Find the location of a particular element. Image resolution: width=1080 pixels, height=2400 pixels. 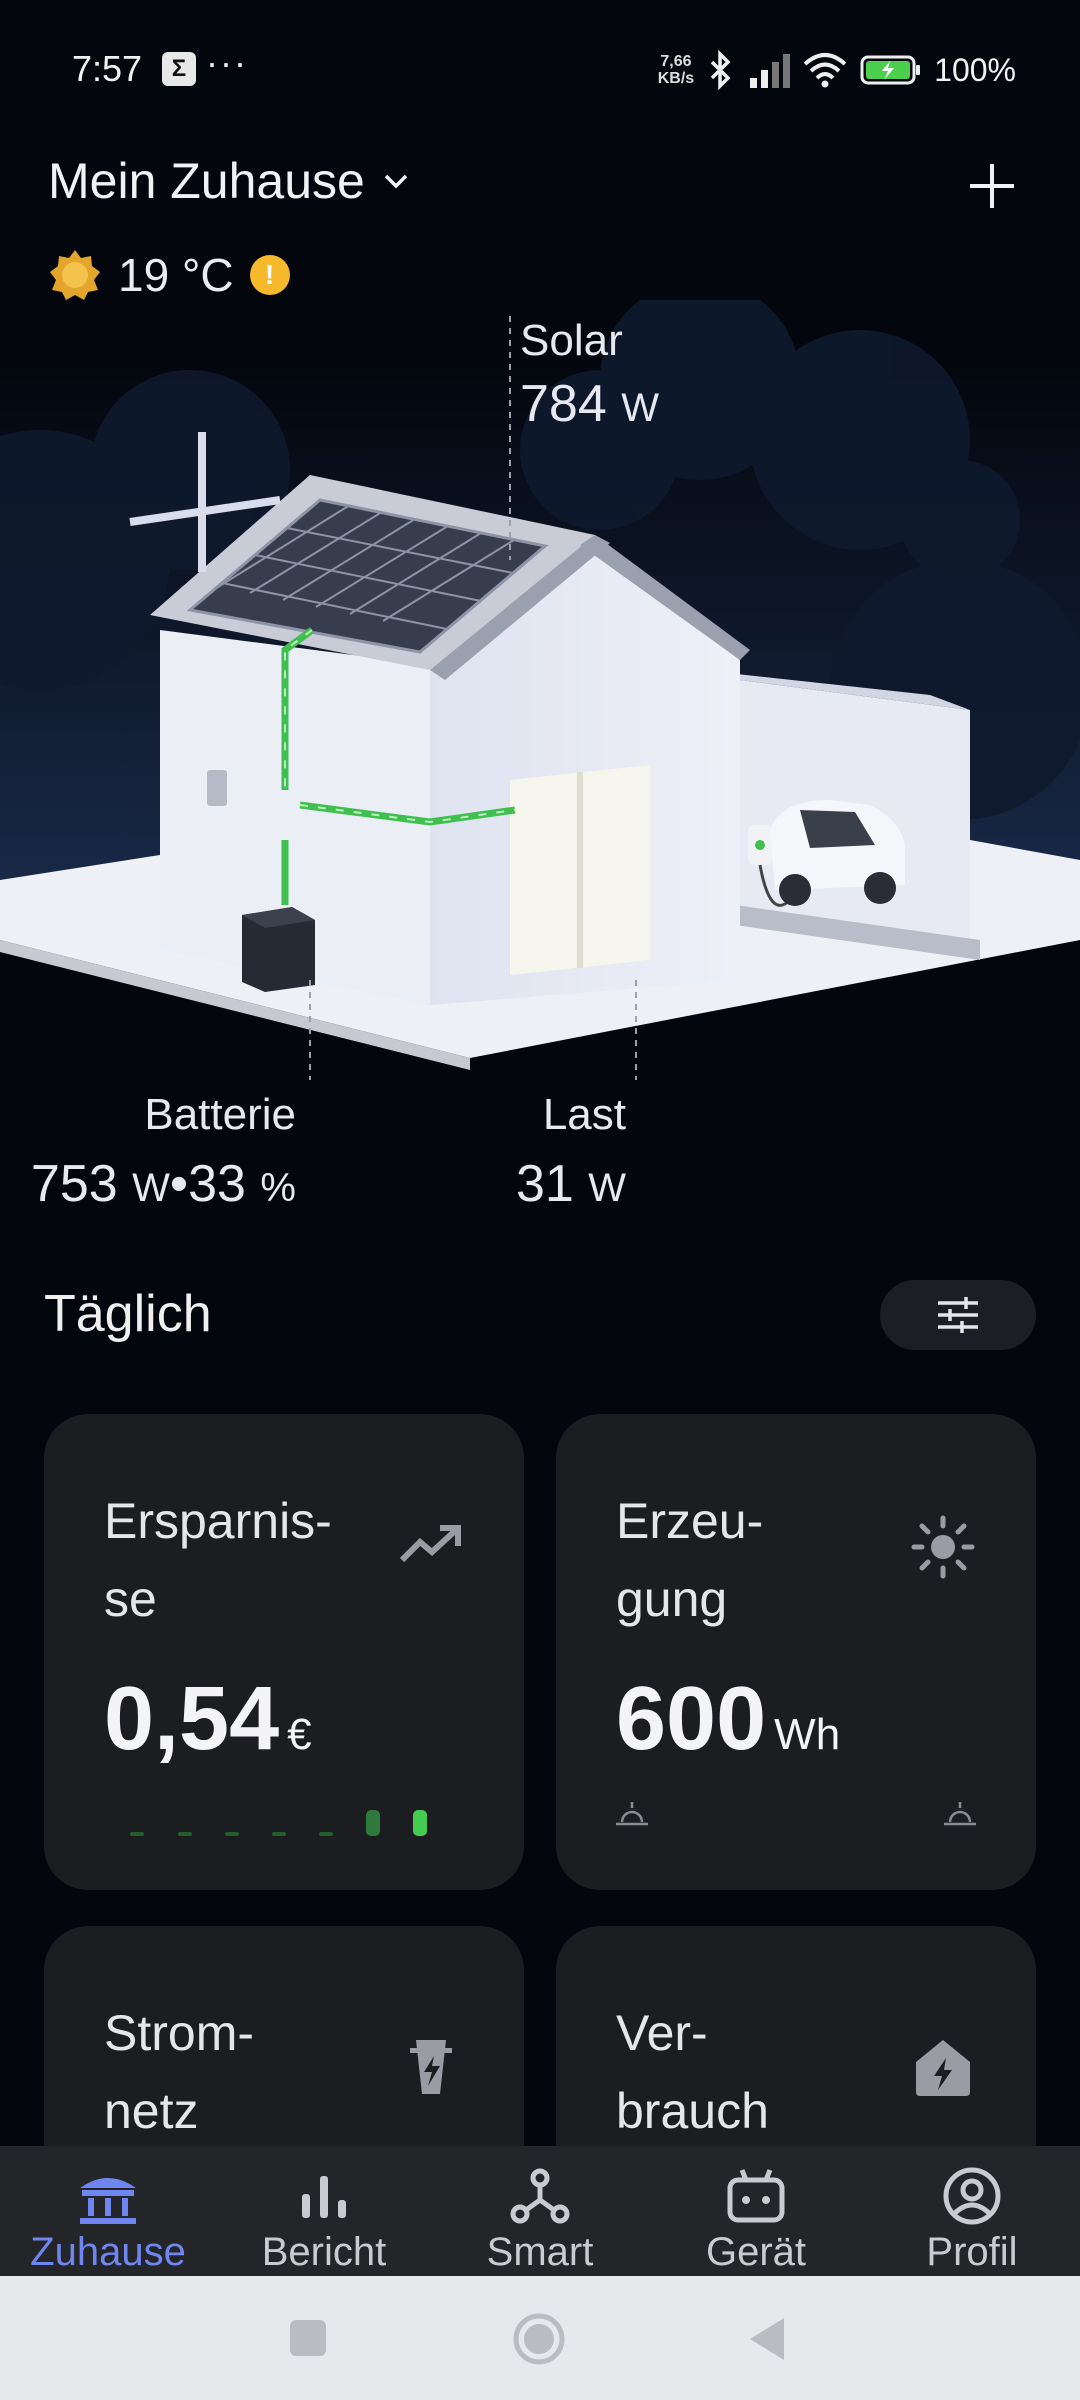

savings-card: Ersparnis-se 0,54 € is located at coordinates (284, 1652).